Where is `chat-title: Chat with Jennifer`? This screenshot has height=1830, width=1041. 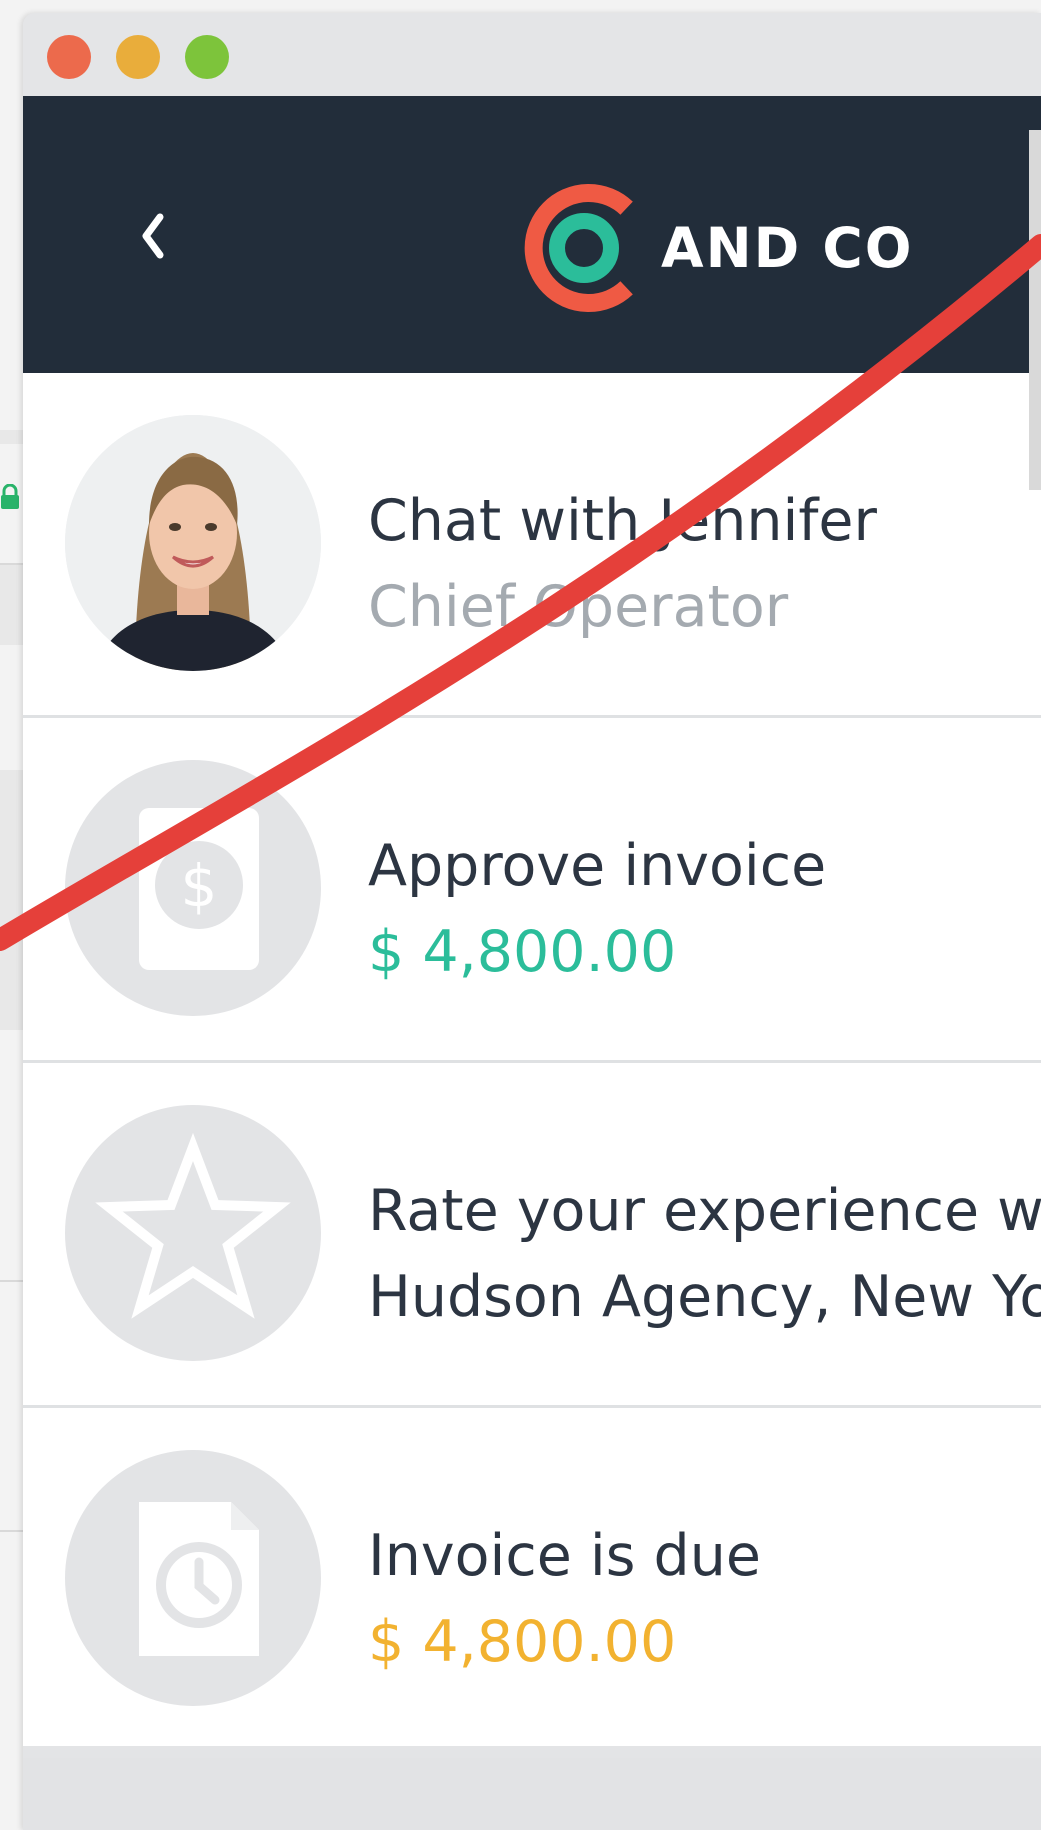
chat-title: Chat with Jennifer is located at coordinates (622, 521).